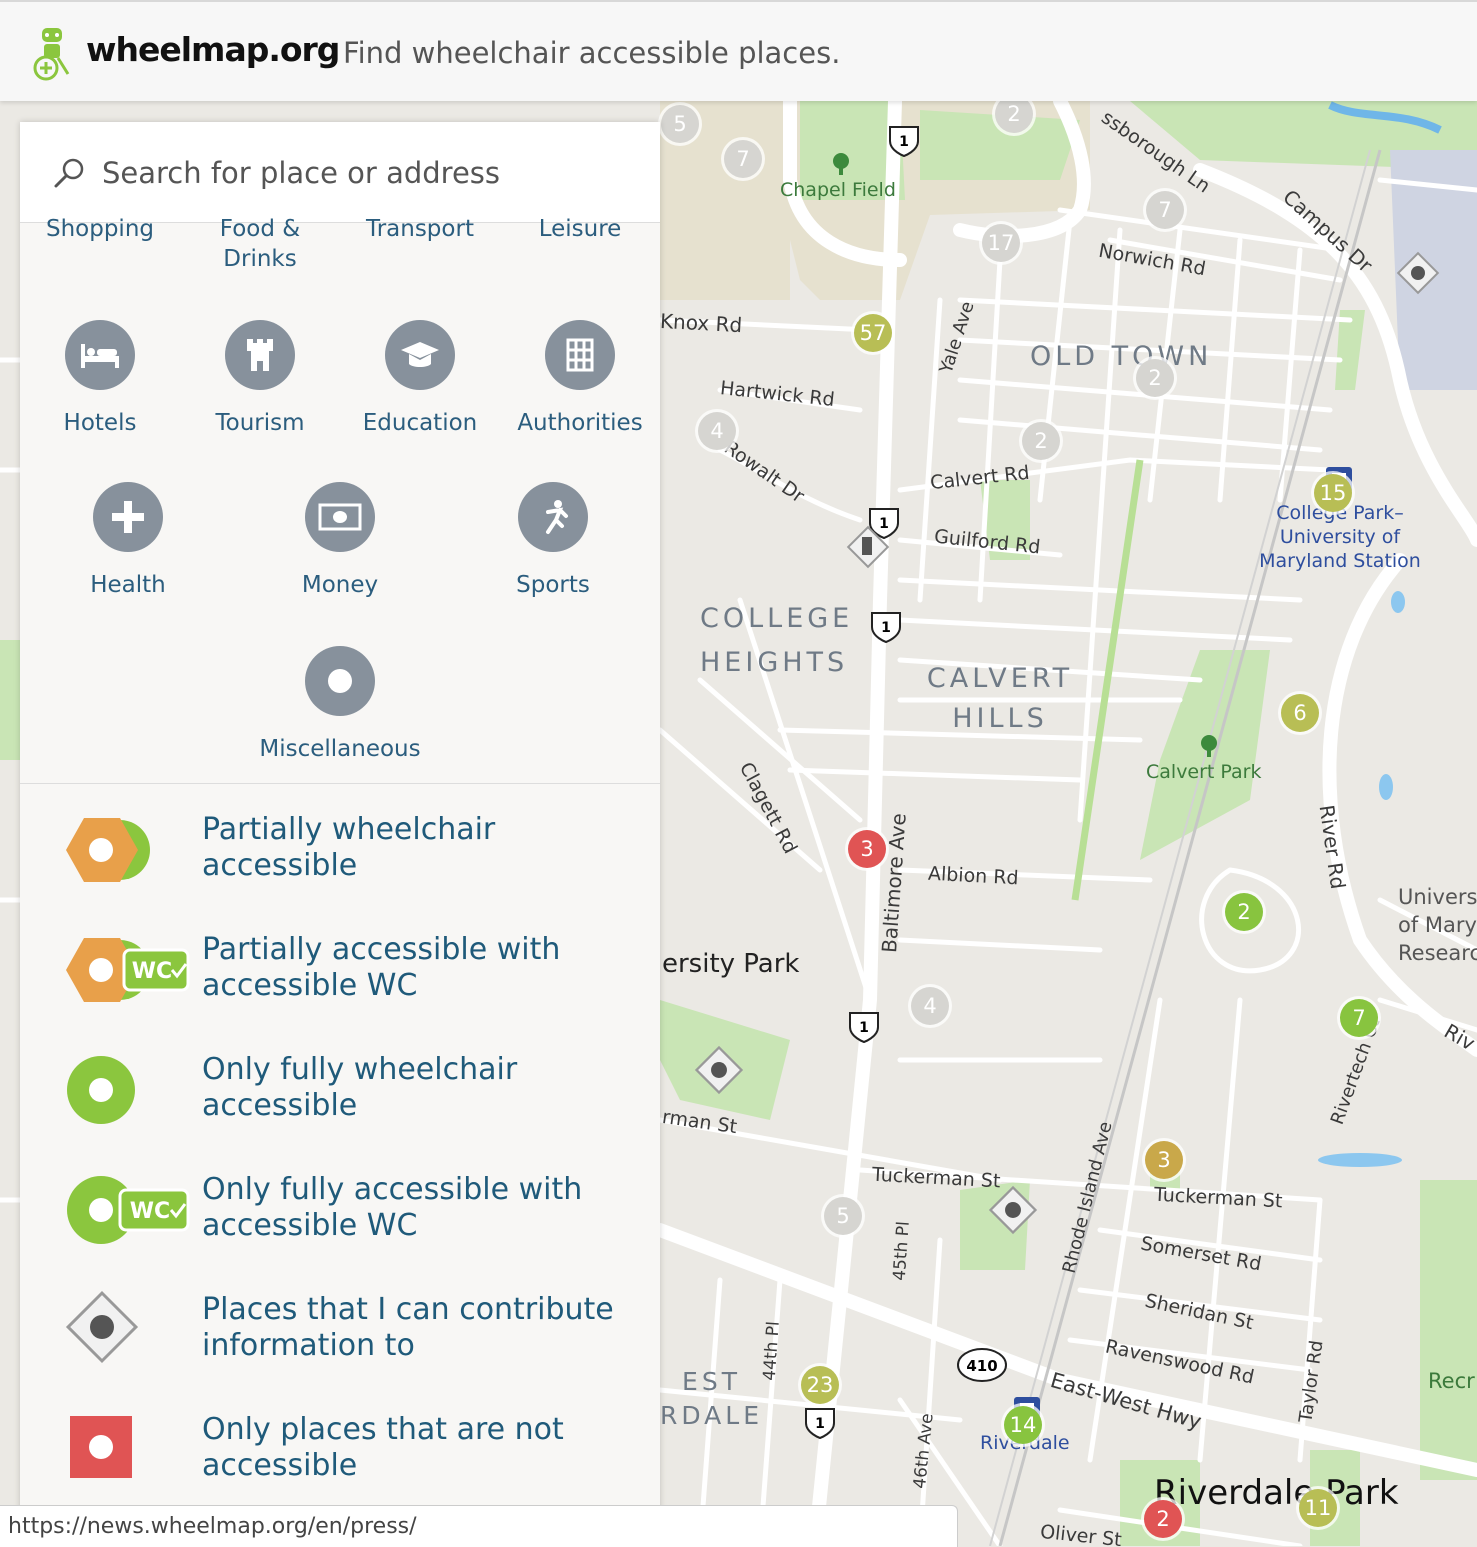  Describe the element at coordinates (1204, 772) in the screenshot. I see `park-label: Calvert Park` at that location.